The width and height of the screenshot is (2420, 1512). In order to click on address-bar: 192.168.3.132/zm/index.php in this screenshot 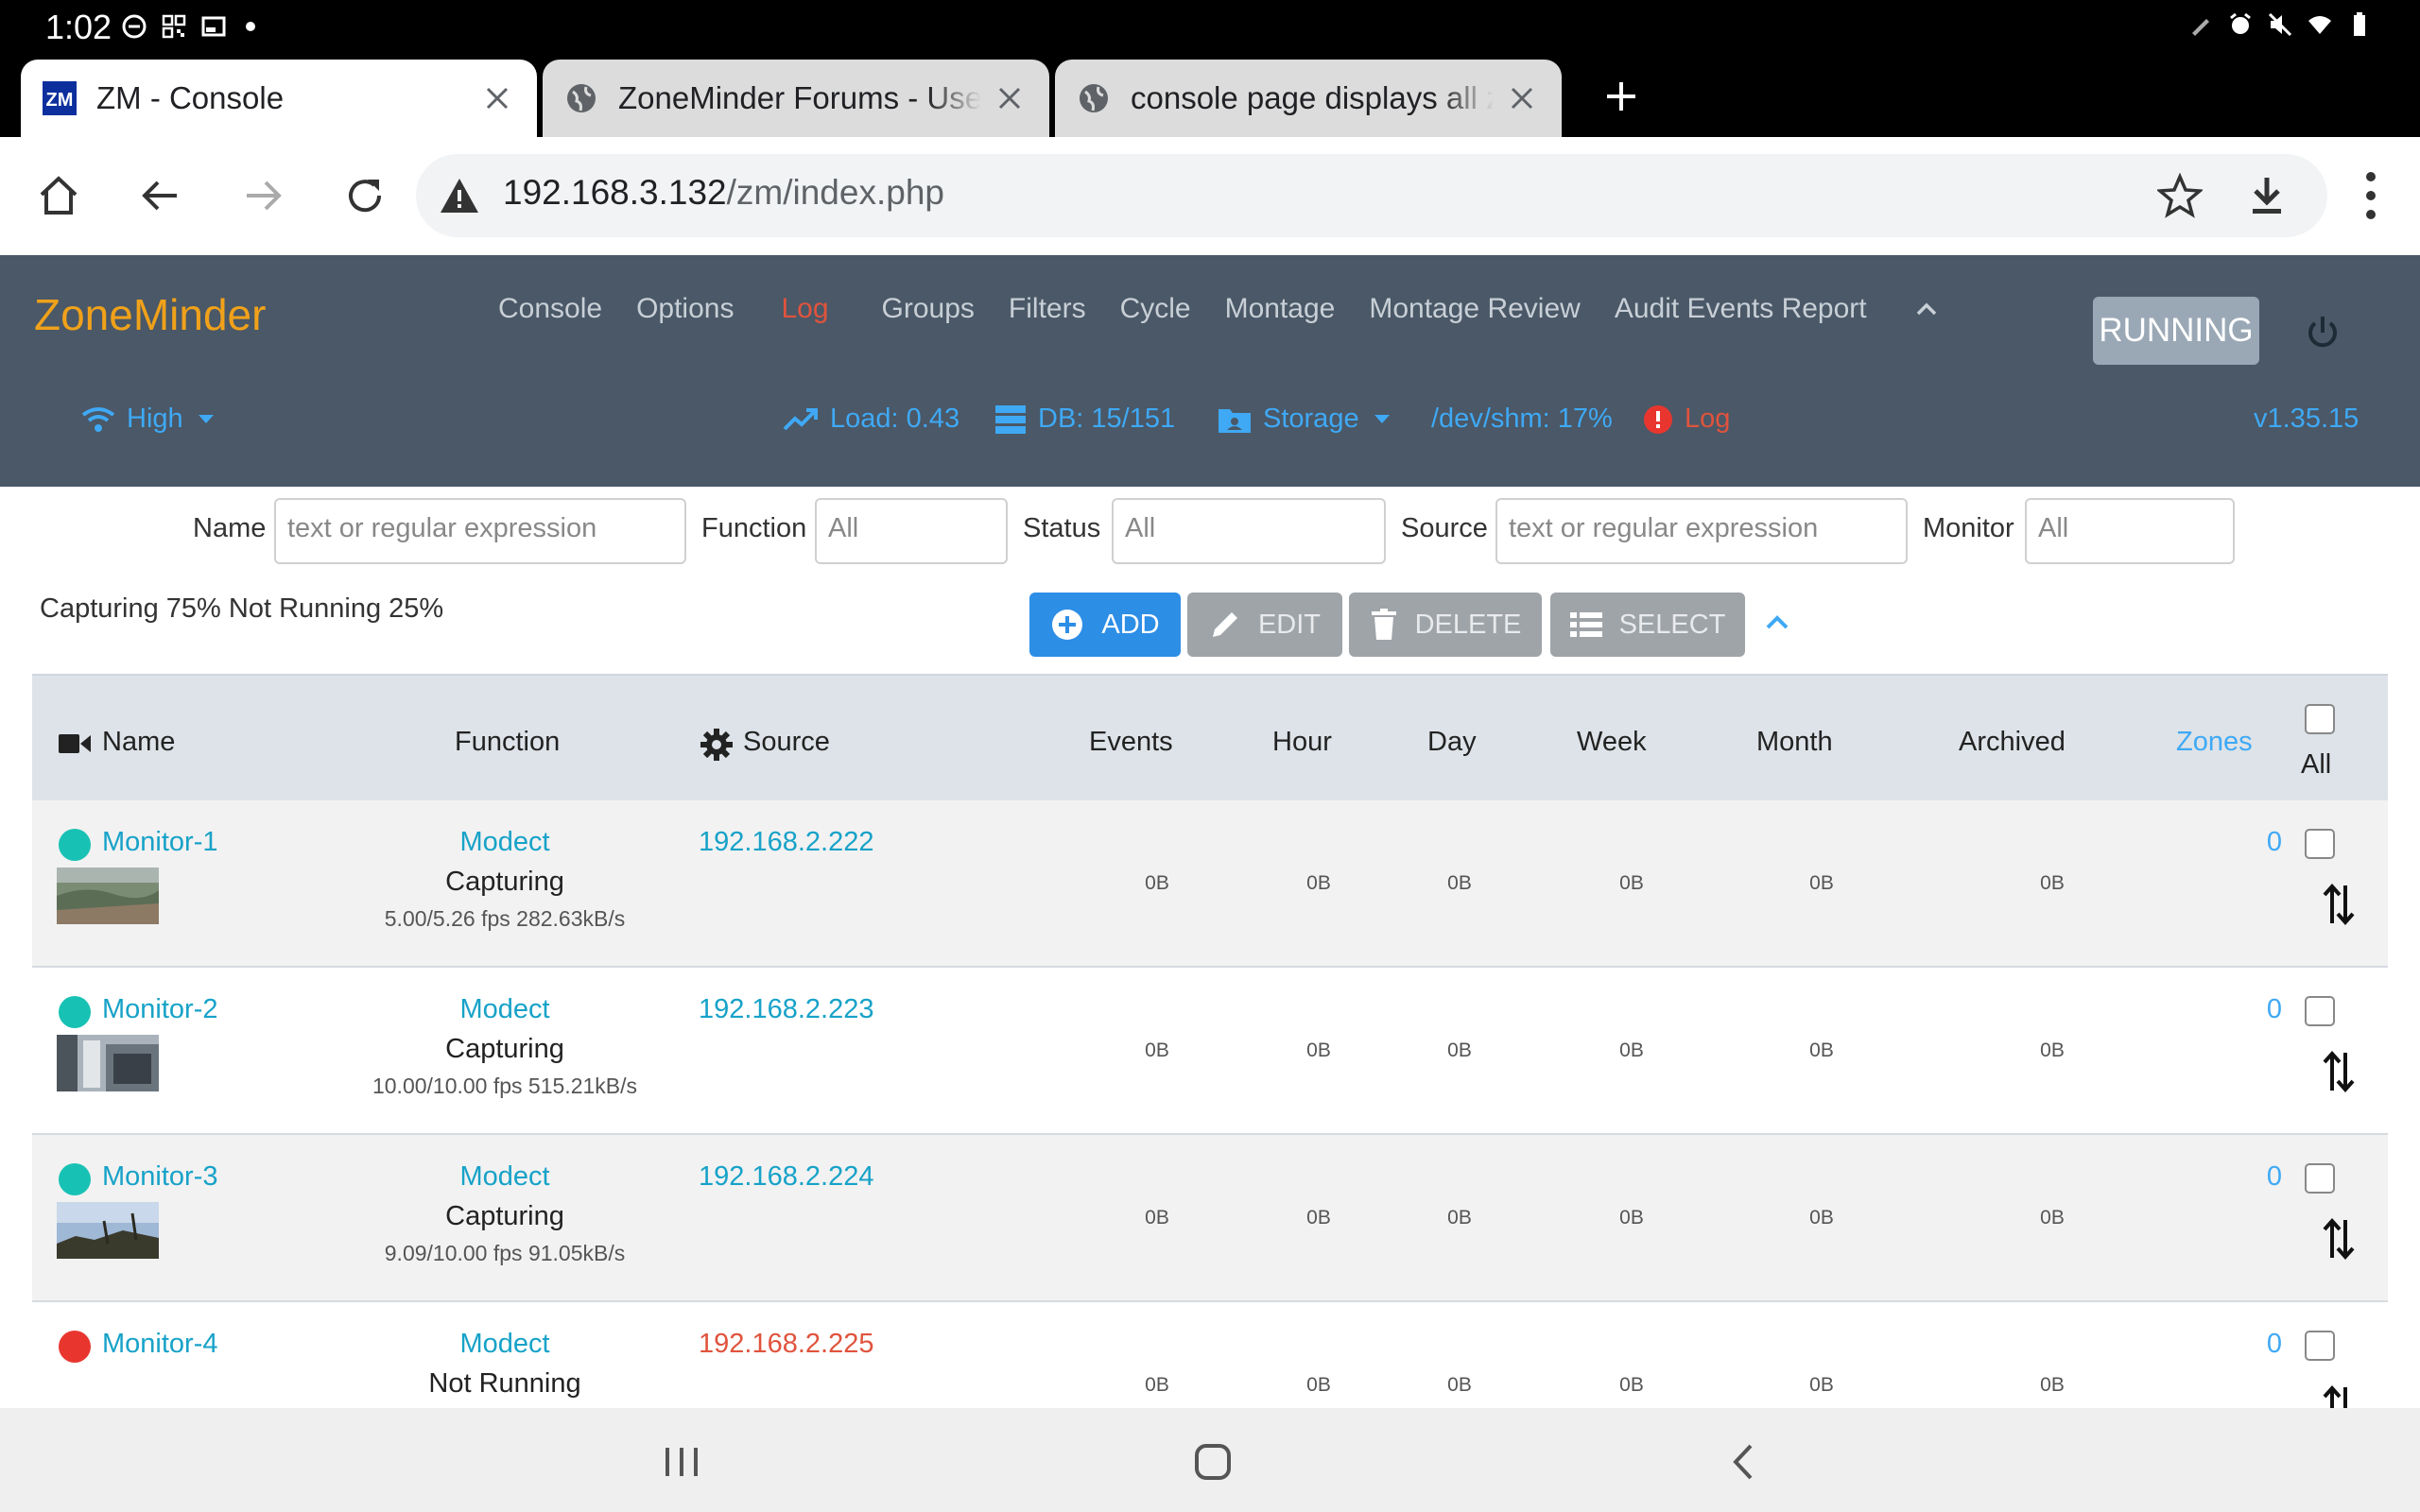, I will do `click(1371, 195)`.